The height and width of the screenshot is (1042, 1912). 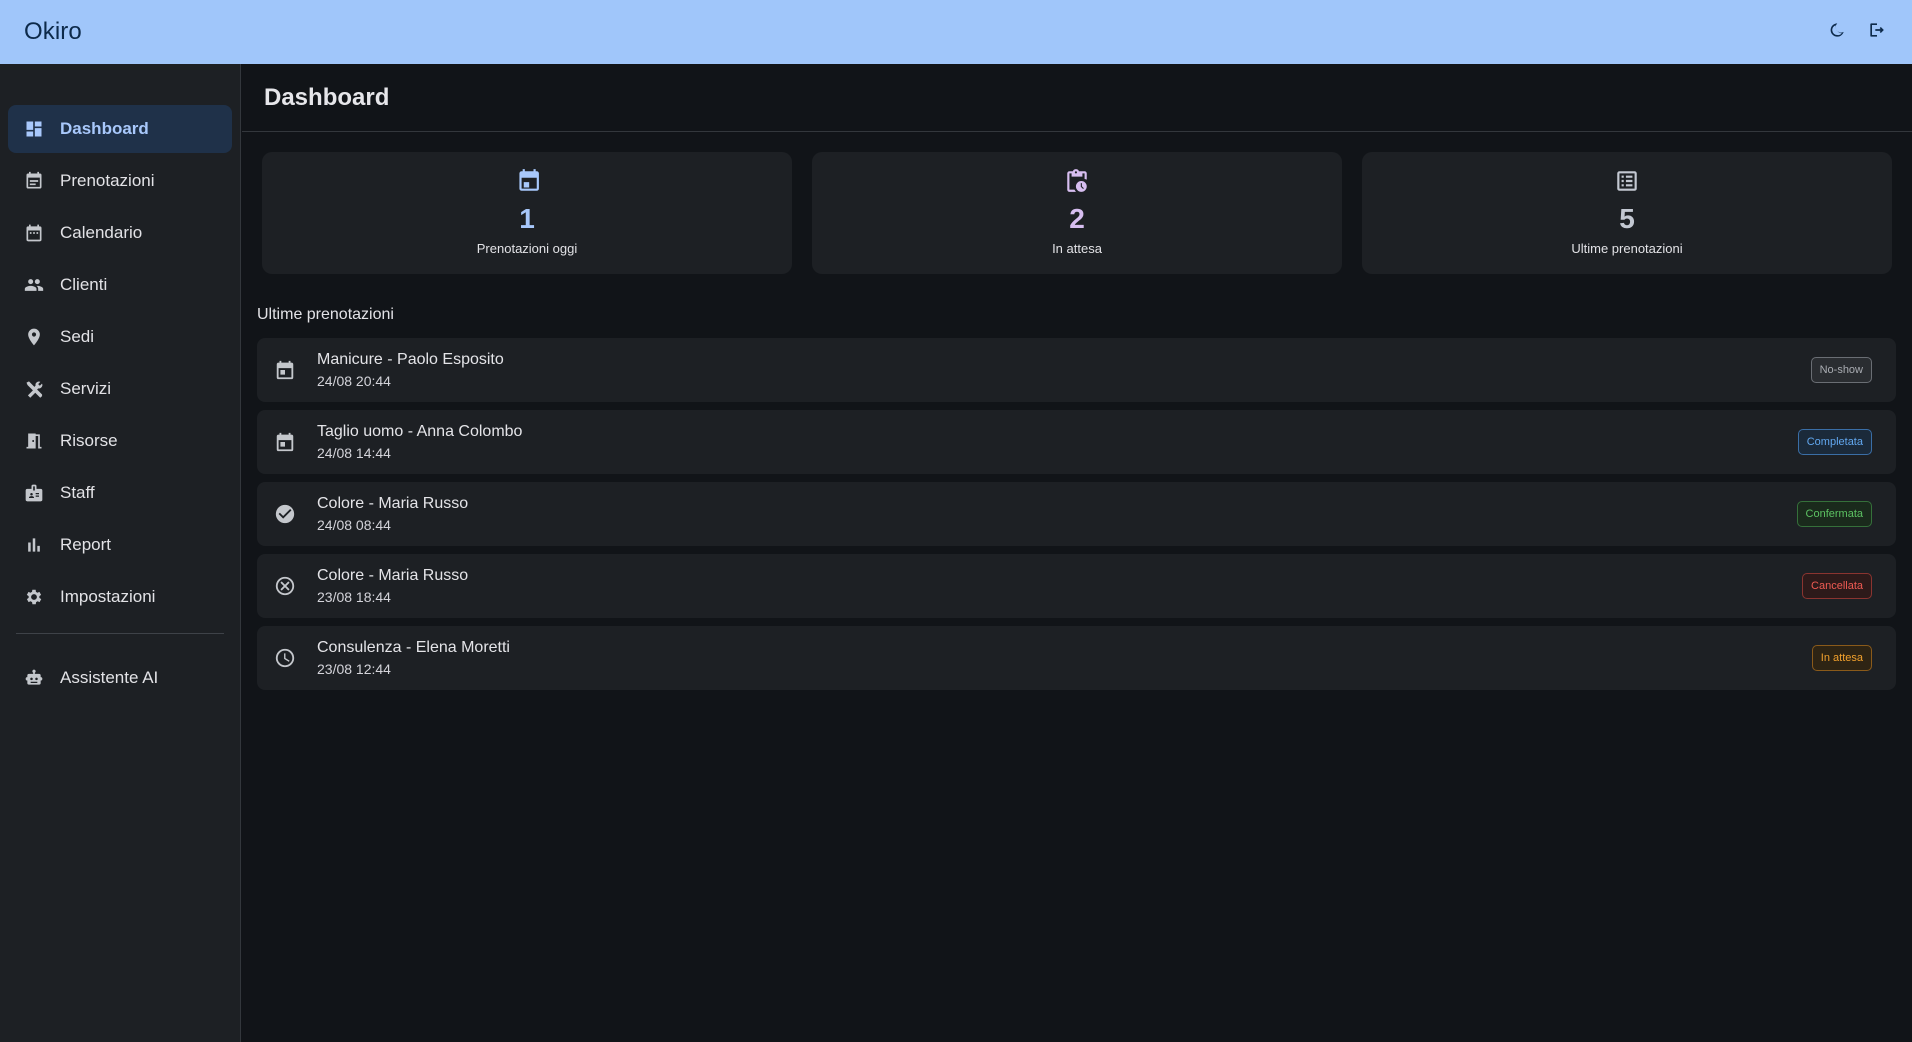 What do you see at coordinates (34, 545) in the screenshot?
I see `bar-chart-icon` at bounding box center [34, 545].